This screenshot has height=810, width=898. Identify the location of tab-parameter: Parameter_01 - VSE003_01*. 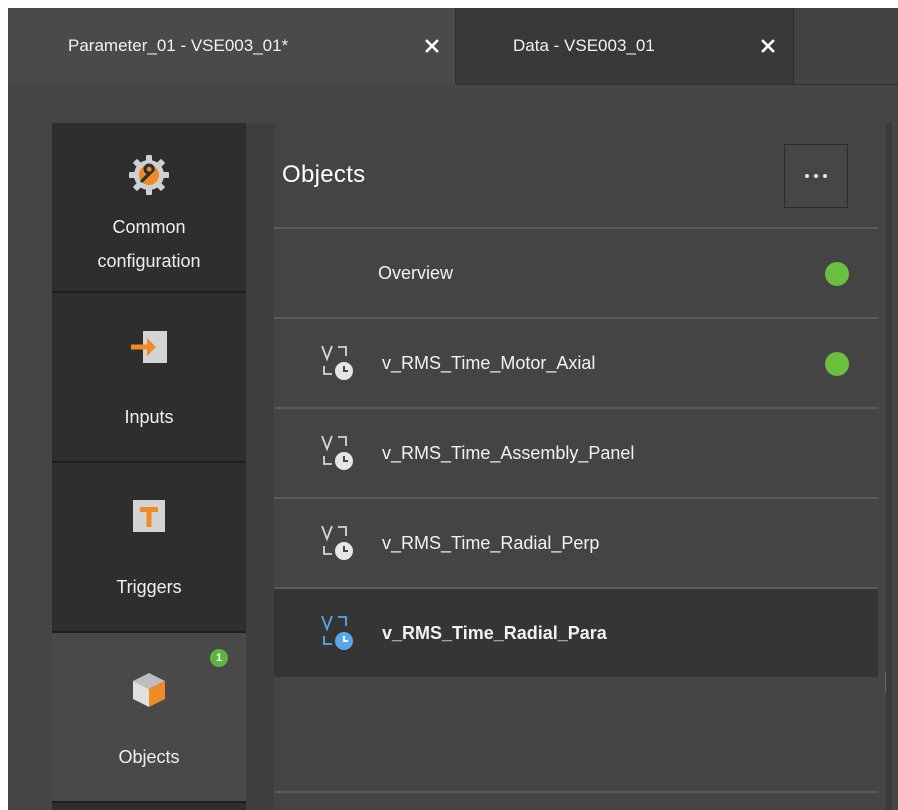
(232, 46).